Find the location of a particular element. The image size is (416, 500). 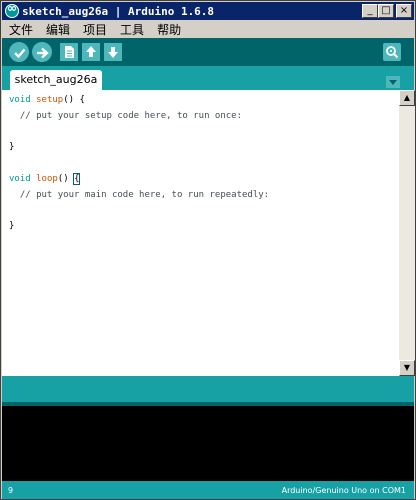

save-icon is located at coordinates (113, 52).